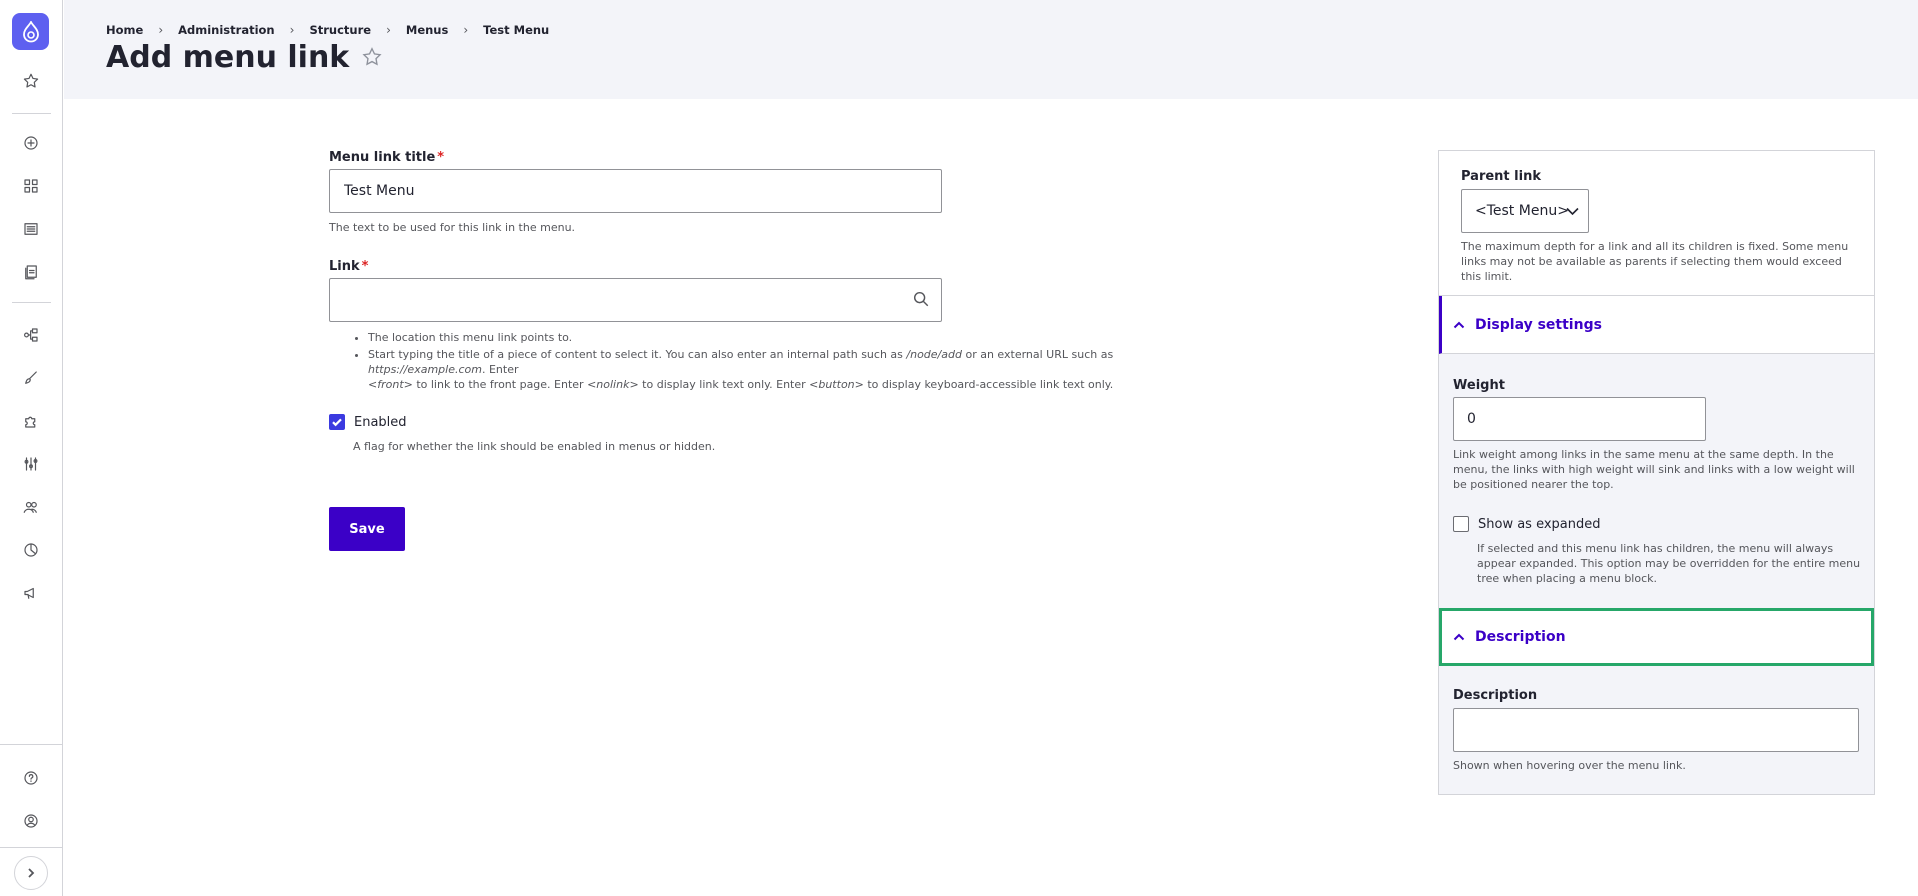  Describe the element at coordinates (774, 157) in the screenshot. I see `menu-link-title-label: Menu link title *` at that location.